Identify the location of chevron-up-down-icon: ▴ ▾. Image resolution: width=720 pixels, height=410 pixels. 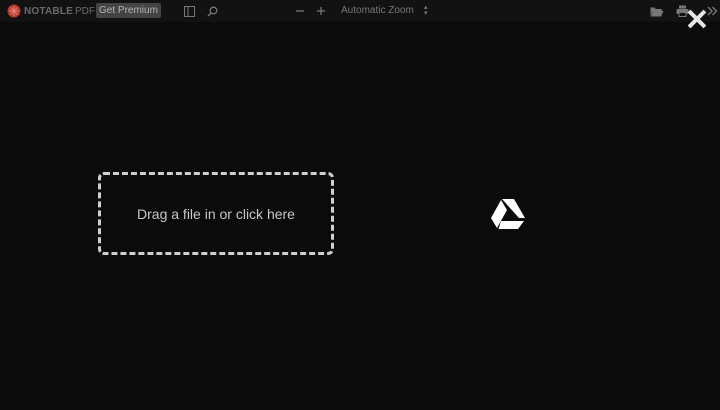
(426, 10).